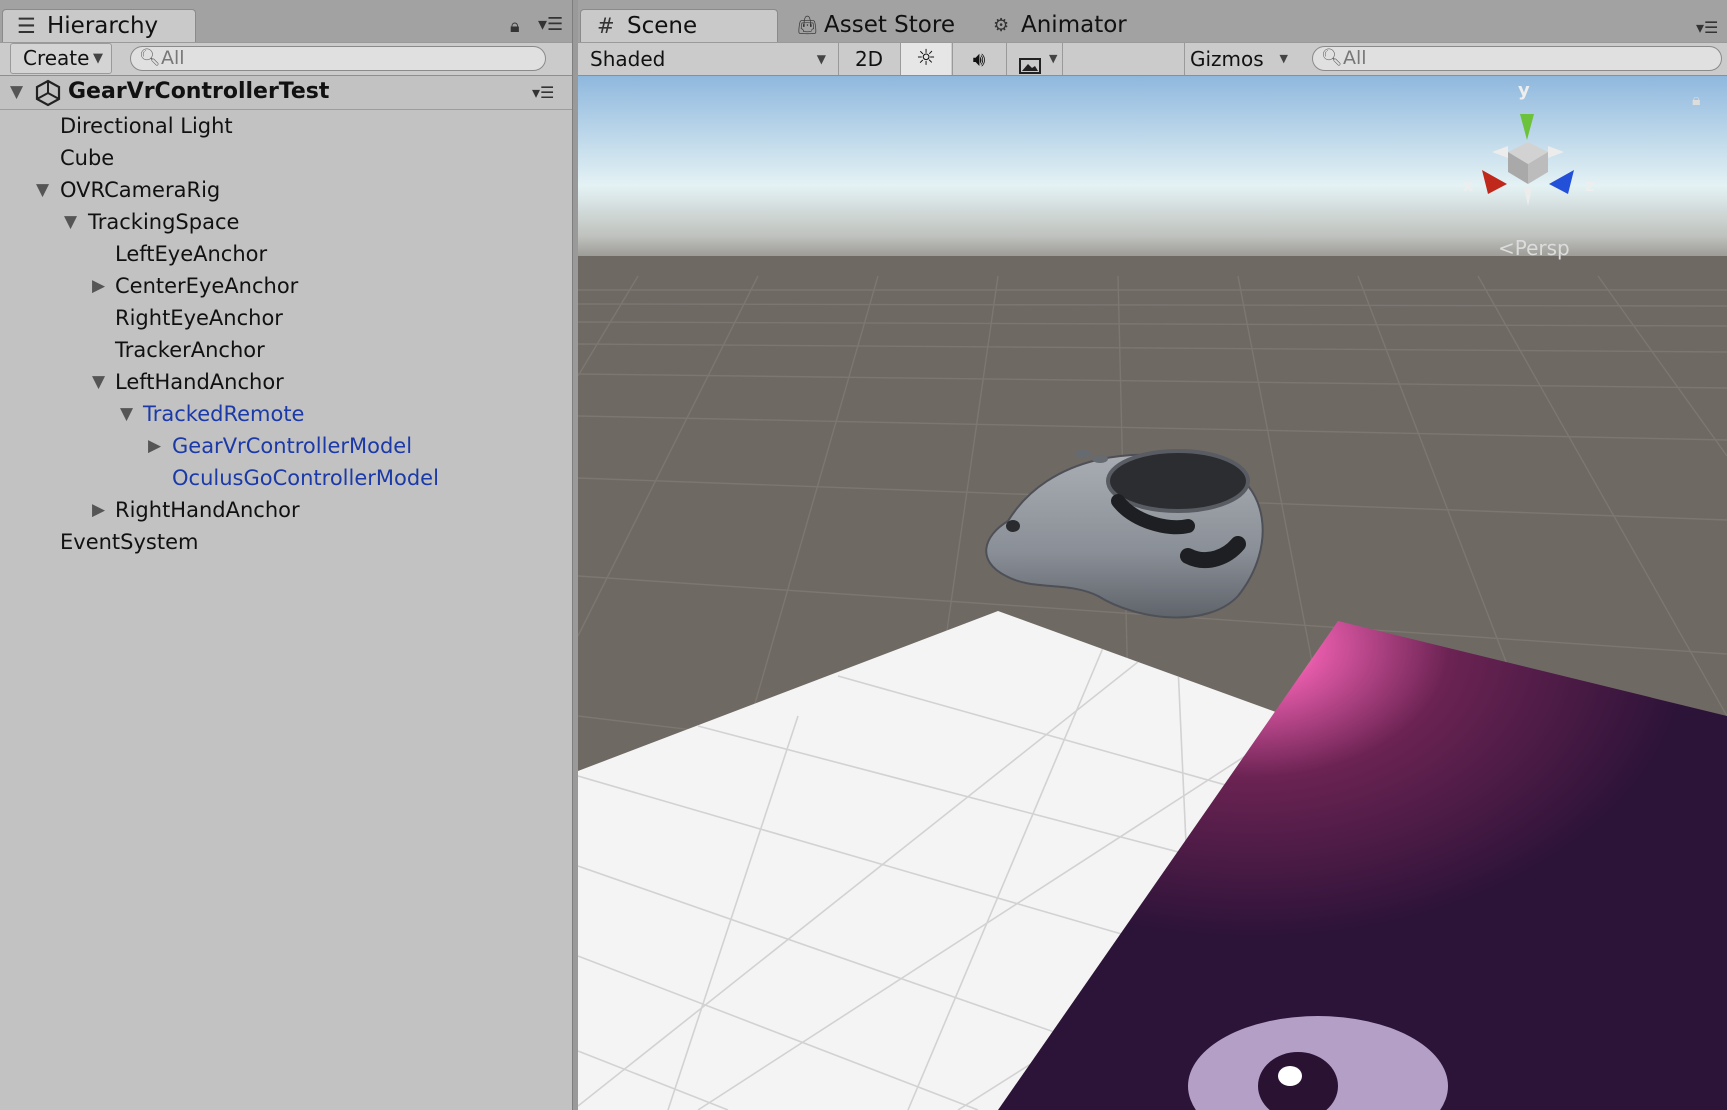 The height and width of the screenshot is (1110, 1727). What do you see at coordinates (1290, 1076) in the screenshot?
I see `character-eye-highlight` at bounding box center [1290, 1076].